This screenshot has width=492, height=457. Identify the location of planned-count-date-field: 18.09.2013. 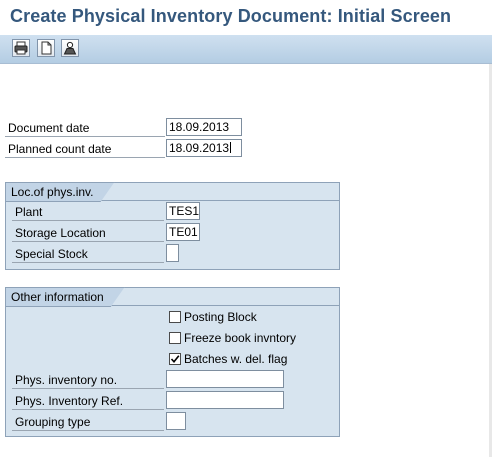
(204, 148).